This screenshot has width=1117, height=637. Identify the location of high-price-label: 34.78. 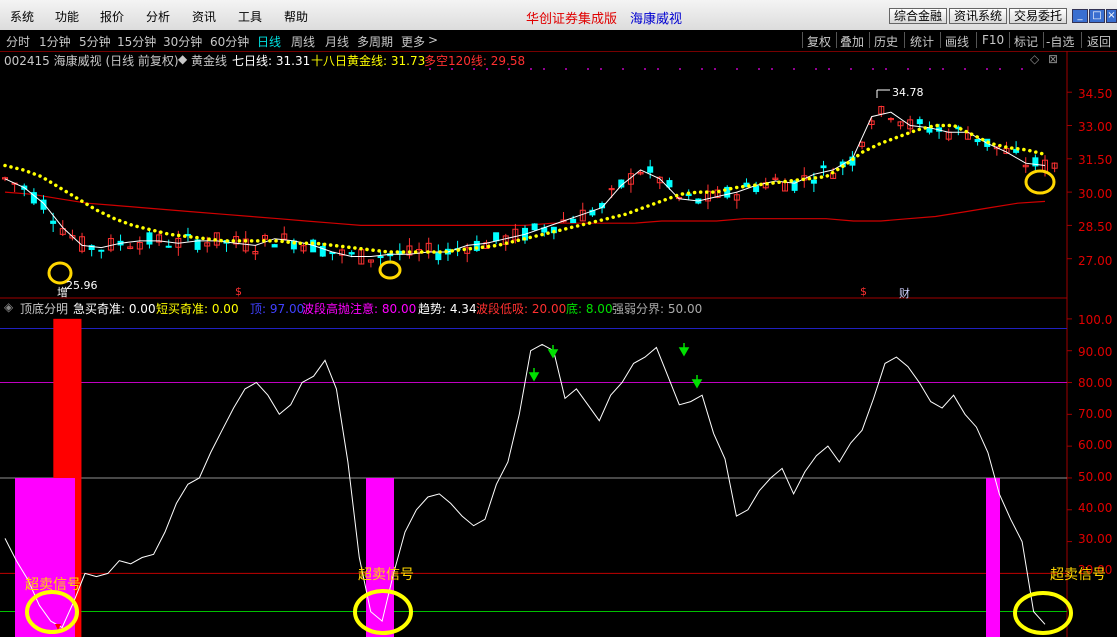
(908, 92).